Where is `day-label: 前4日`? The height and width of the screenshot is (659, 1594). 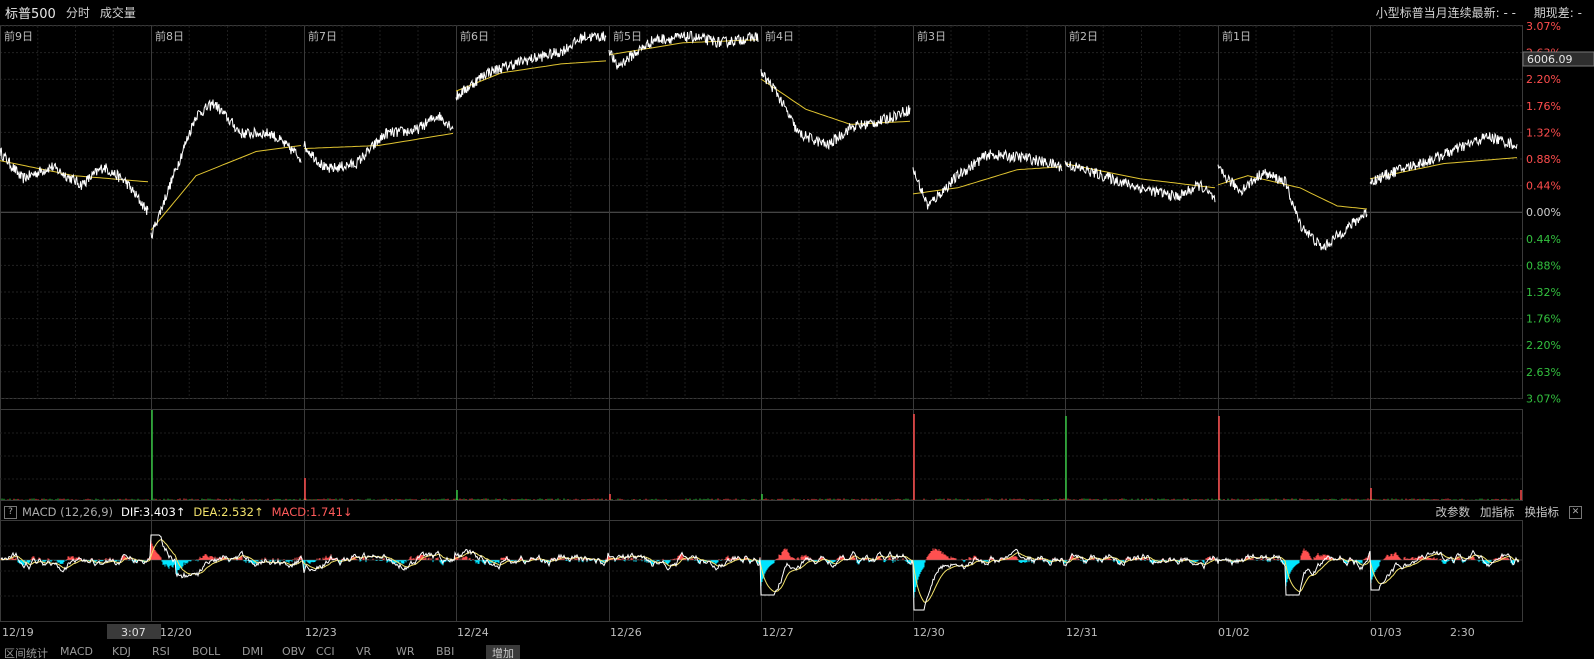
day-label: 前4日 is located at coordinates (779, 36).